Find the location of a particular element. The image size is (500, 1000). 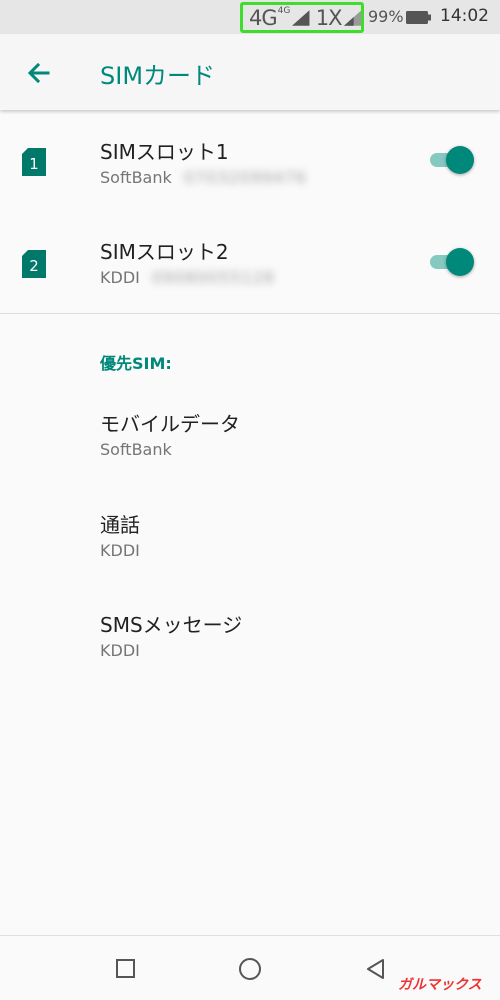

sim-slot-2-subtitle: KDDI 09080055128 is located at coordinates (187, 277).